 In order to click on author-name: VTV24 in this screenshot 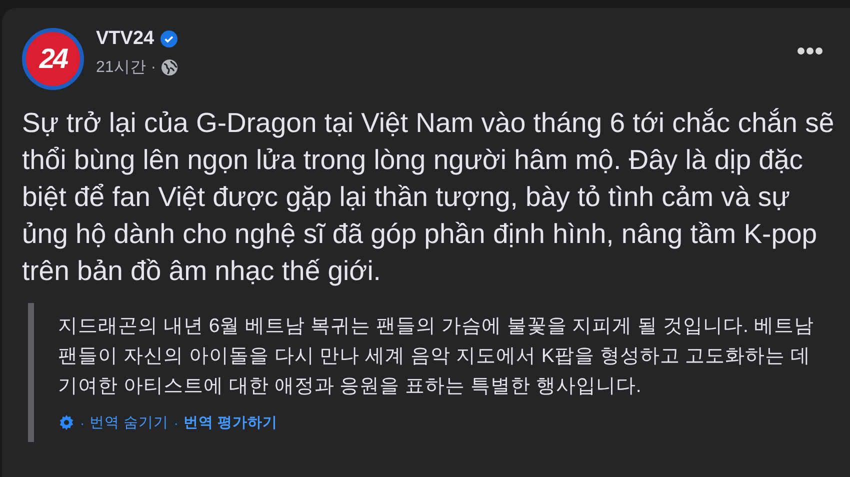, I will do `click(125, 39)`.